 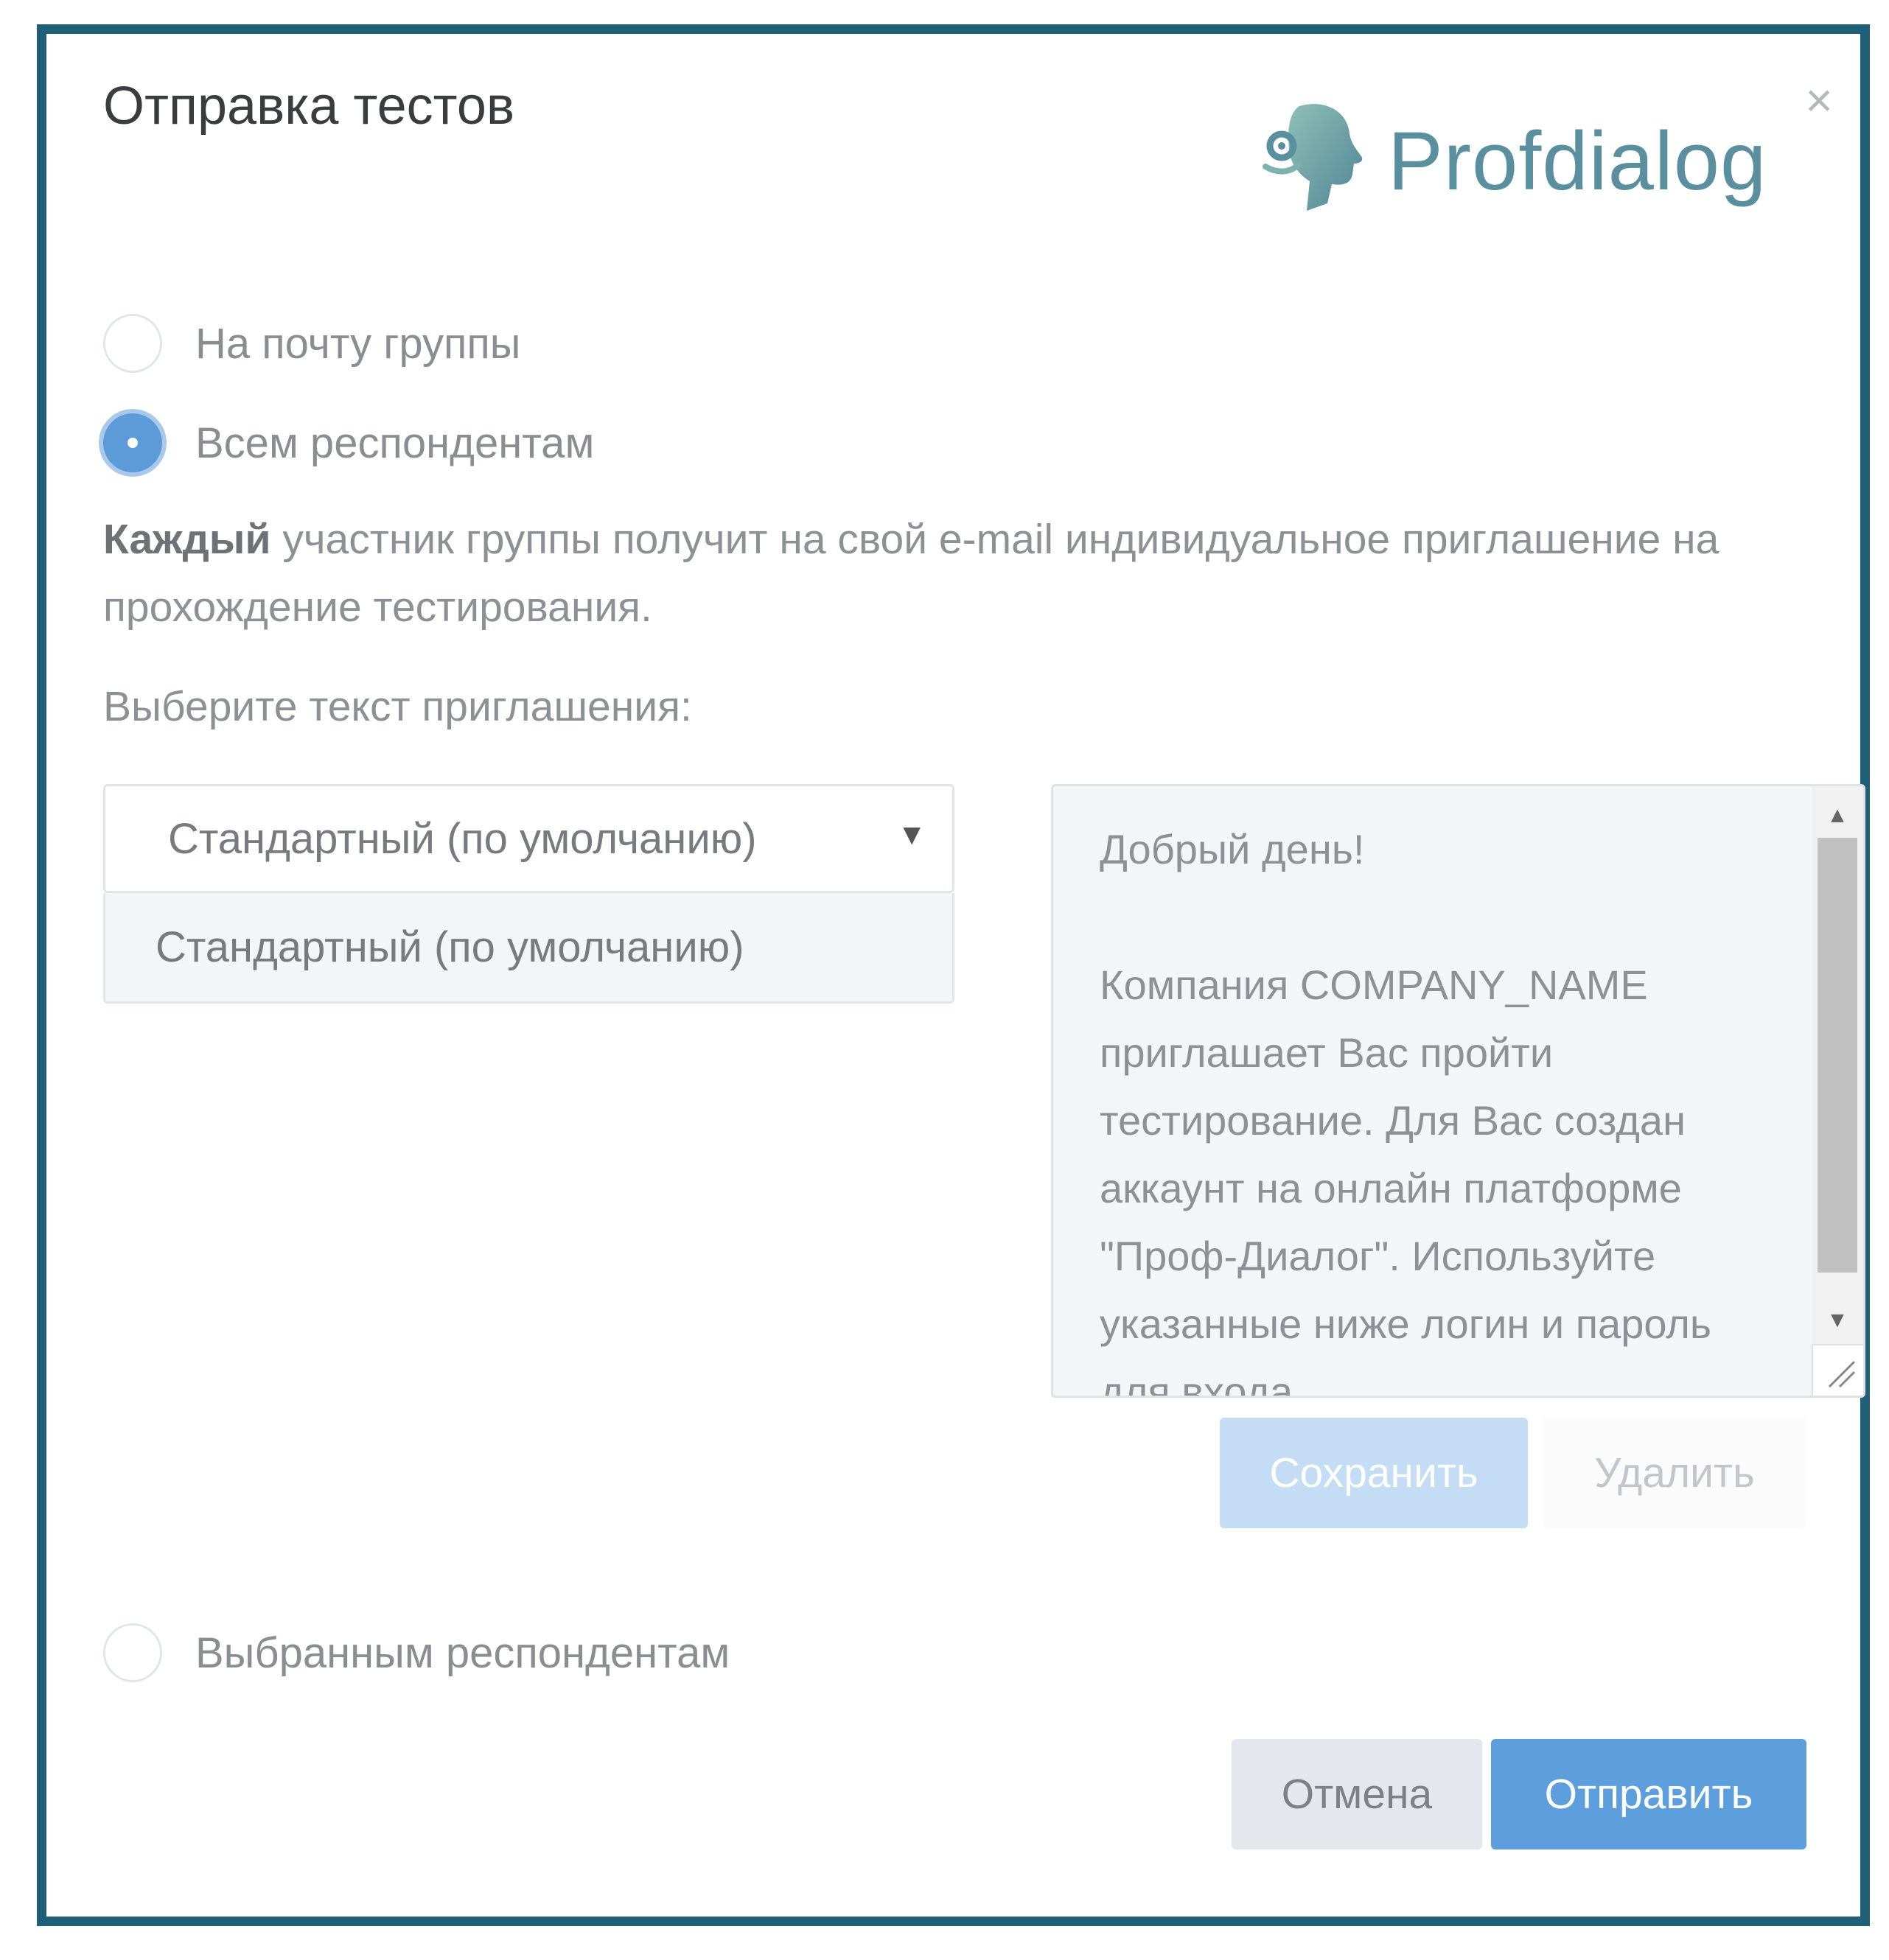 What do you see at coordinates (1374, 1473) in the screenshot?
I see `save-button: Сохранить` at bounding box center [1374, 1473].